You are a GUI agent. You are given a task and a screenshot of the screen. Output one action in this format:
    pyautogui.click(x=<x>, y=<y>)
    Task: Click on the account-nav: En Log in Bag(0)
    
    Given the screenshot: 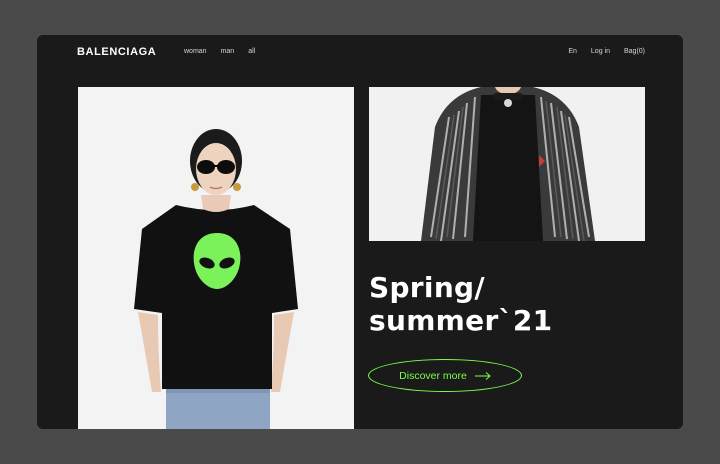 What is the action you would take?
    pyautogui.click(x=606, y=51)
    